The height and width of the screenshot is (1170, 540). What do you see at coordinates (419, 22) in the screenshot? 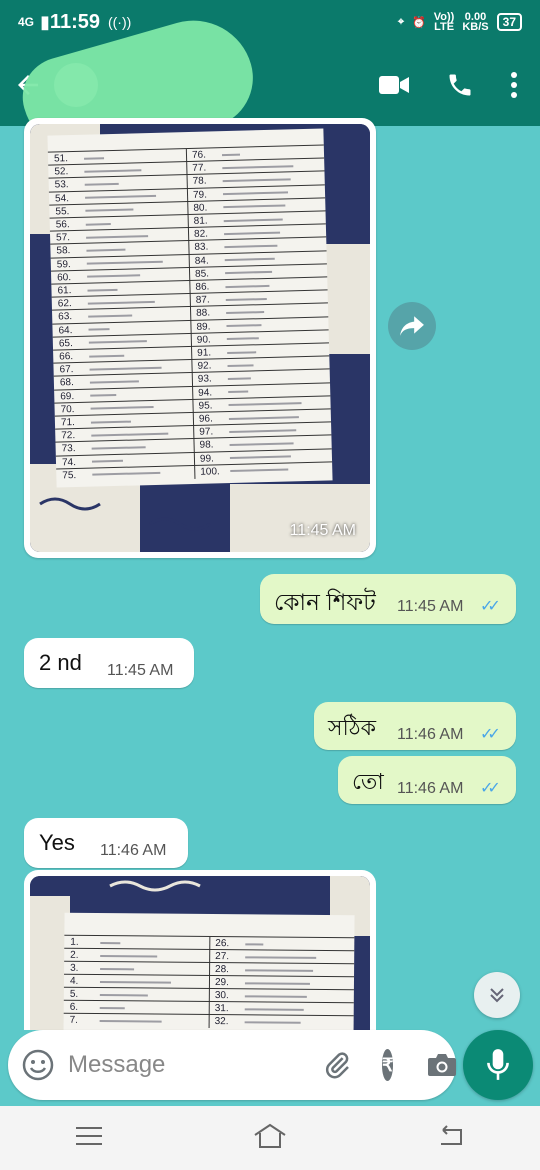
I see `alarm-icon: ⏰` at bounding box center [419, 22].